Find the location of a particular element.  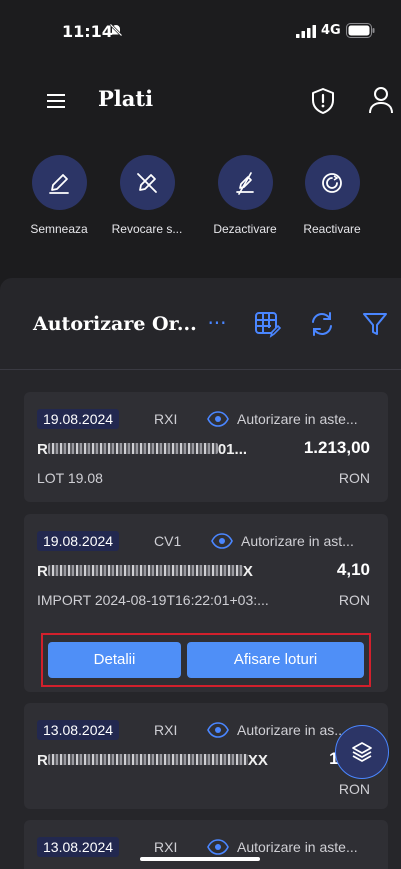

reactivate-icon is located at coordinates (332, 182).